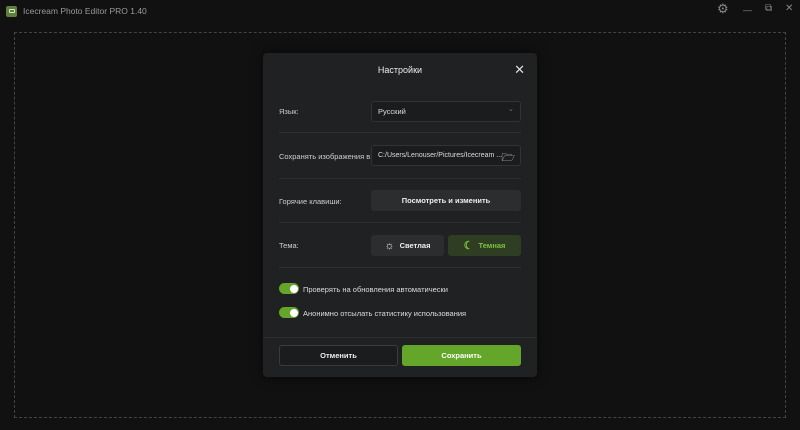 The image size is (800, 430). I want to click on hotkeys-label: Горячие клавиши:, so click(310, 201).